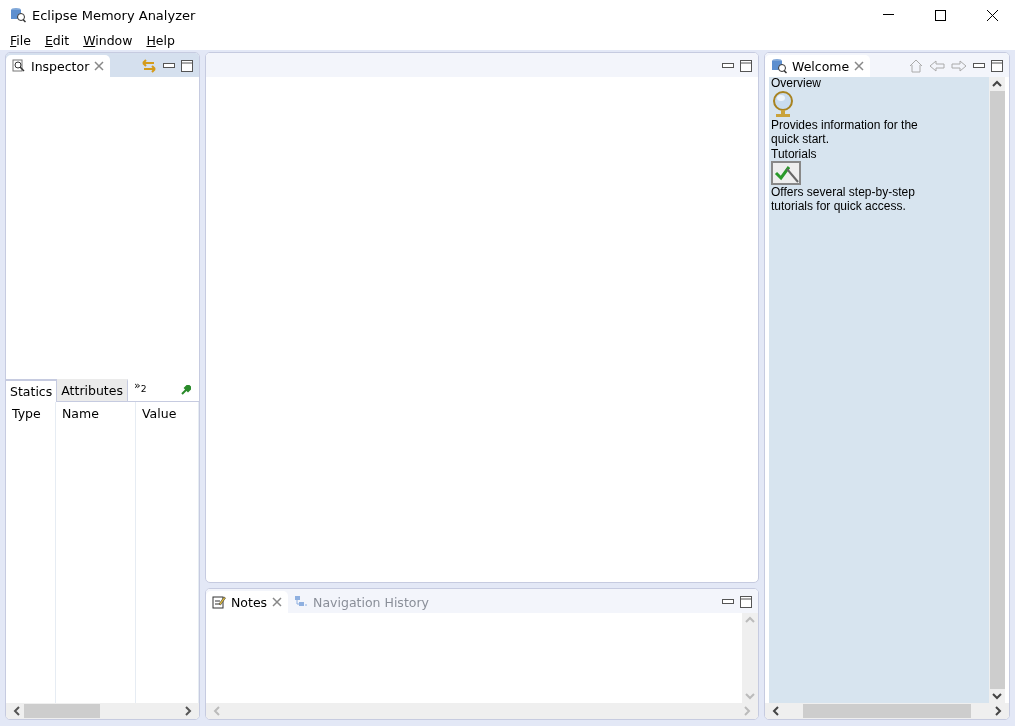  Describe the element at coordinates (845, 132) in the screenshot. I see `section-description: Provides information for the quick start.` at that location.